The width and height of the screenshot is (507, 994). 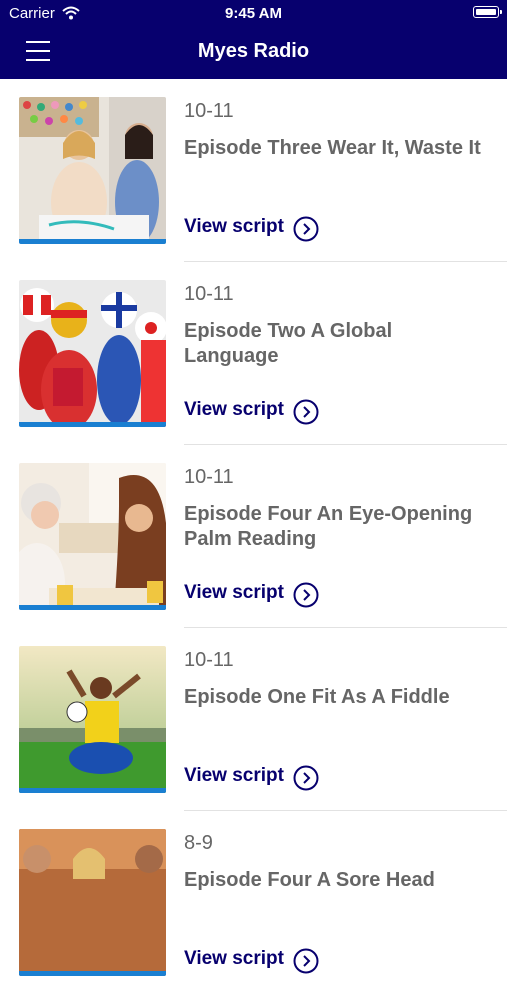 I want to click on page-title: Myes Radio, so click(x=253, y=51).